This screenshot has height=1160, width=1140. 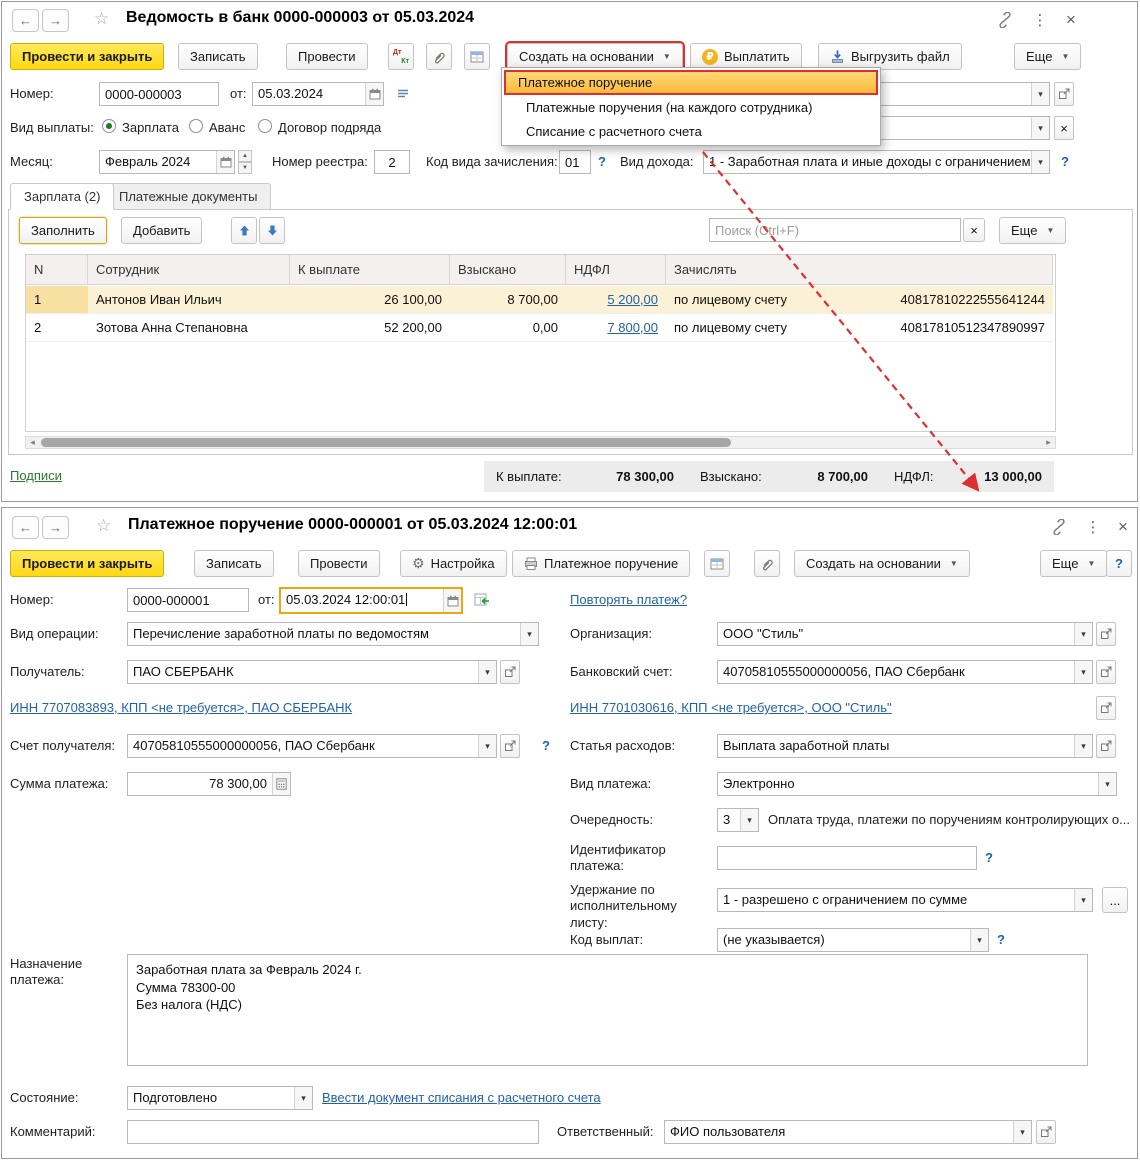 What do you see at coordinates (32, 442) in the screenshot?
I see `scroll-left-icon: ◂` at bounding box center [32, 442].